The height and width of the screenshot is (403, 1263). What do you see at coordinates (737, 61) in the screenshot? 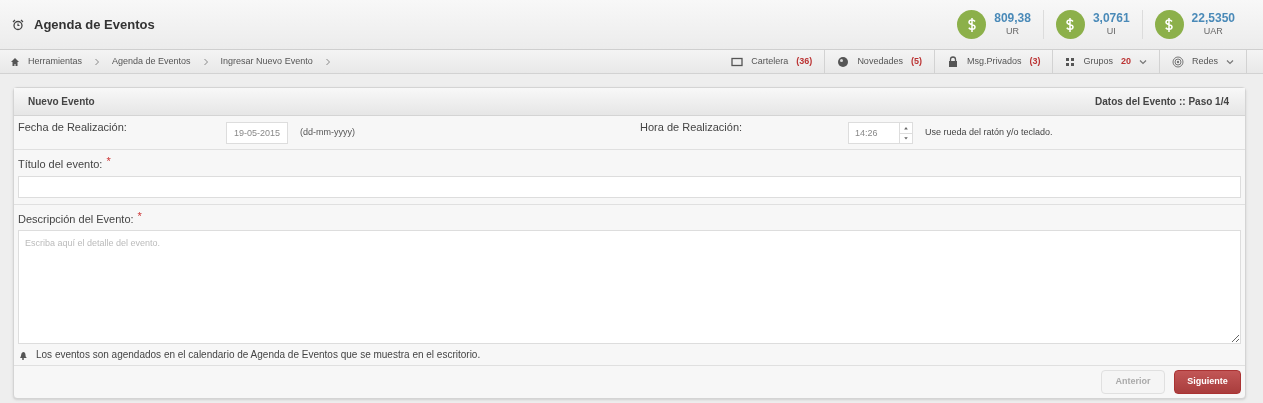
I see `rectangle-icon` at bounding box center [737, 61].